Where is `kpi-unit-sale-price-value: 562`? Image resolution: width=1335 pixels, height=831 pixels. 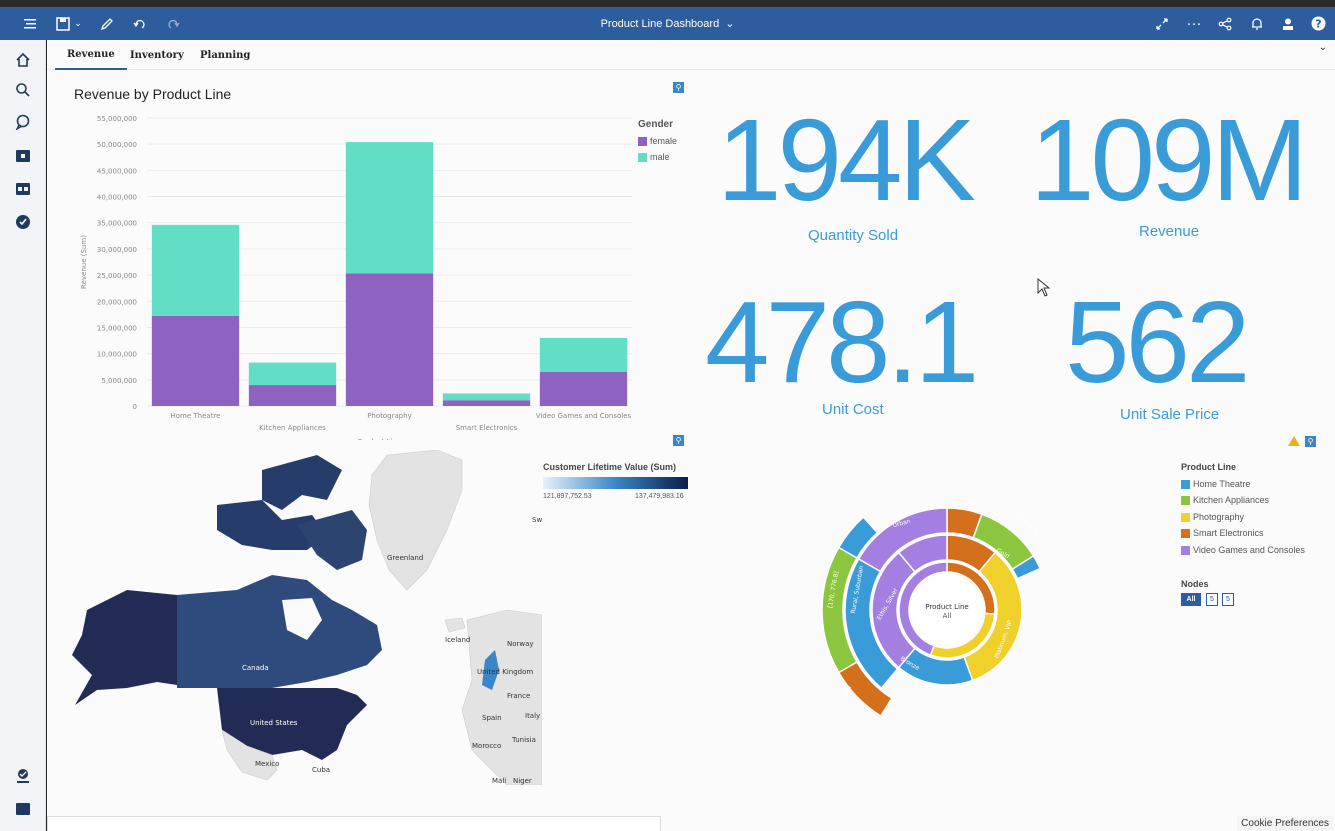 kpi-unit-sale-price-value: 562 is located at coordinates (1158, 342).